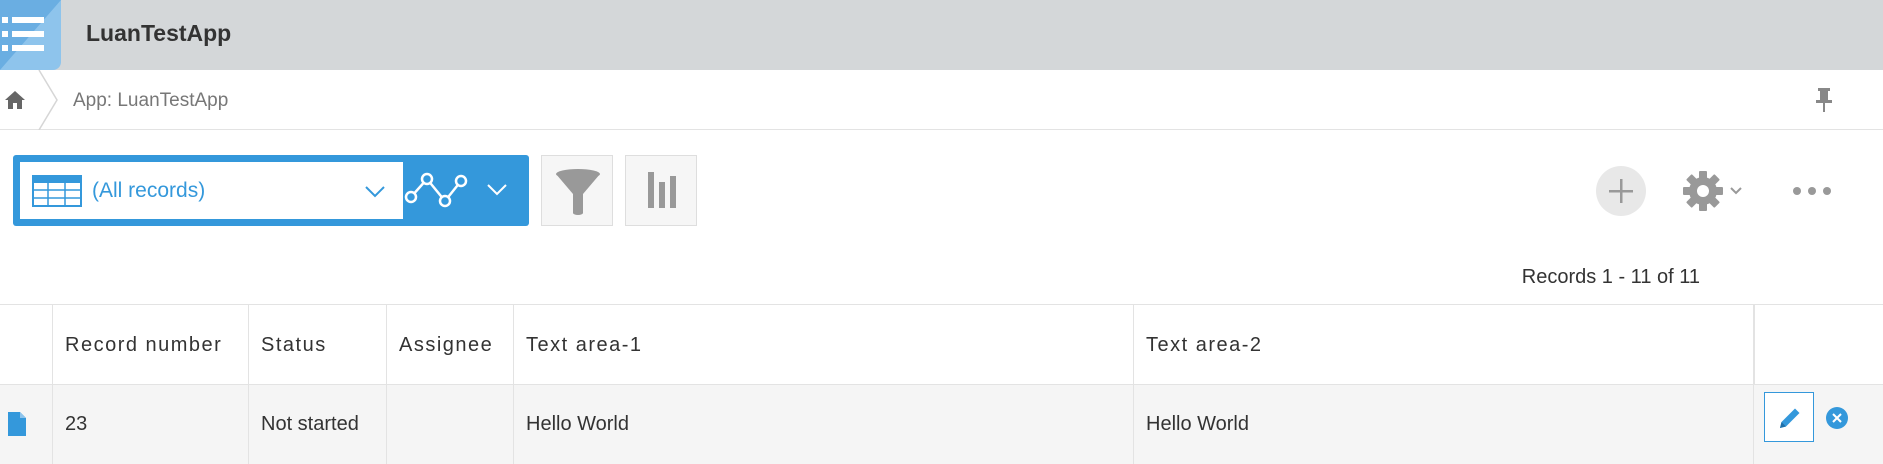 This screenshot has width=1883, height=464. What do you see at coordinates (150, 101) in the screenshot?
I see `breadcrumb-current: App: LuanTestApp` at bounding box center [150, 101].